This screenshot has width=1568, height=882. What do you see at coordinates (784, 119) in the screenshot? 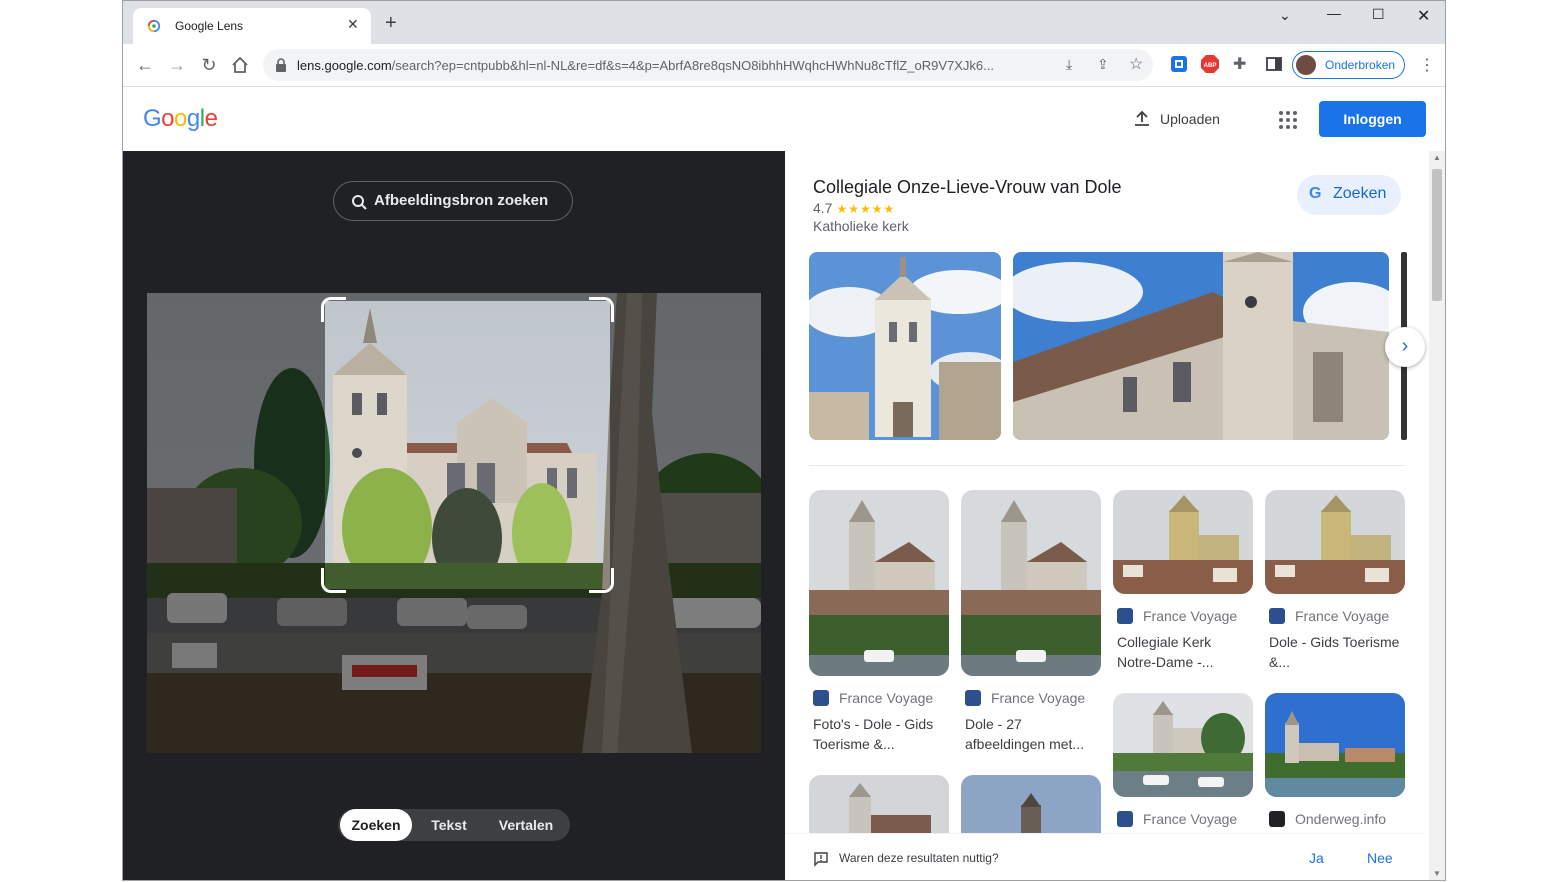
I see `google-header: Google Uploaden Inloggen` at bounding box center [784, 119].